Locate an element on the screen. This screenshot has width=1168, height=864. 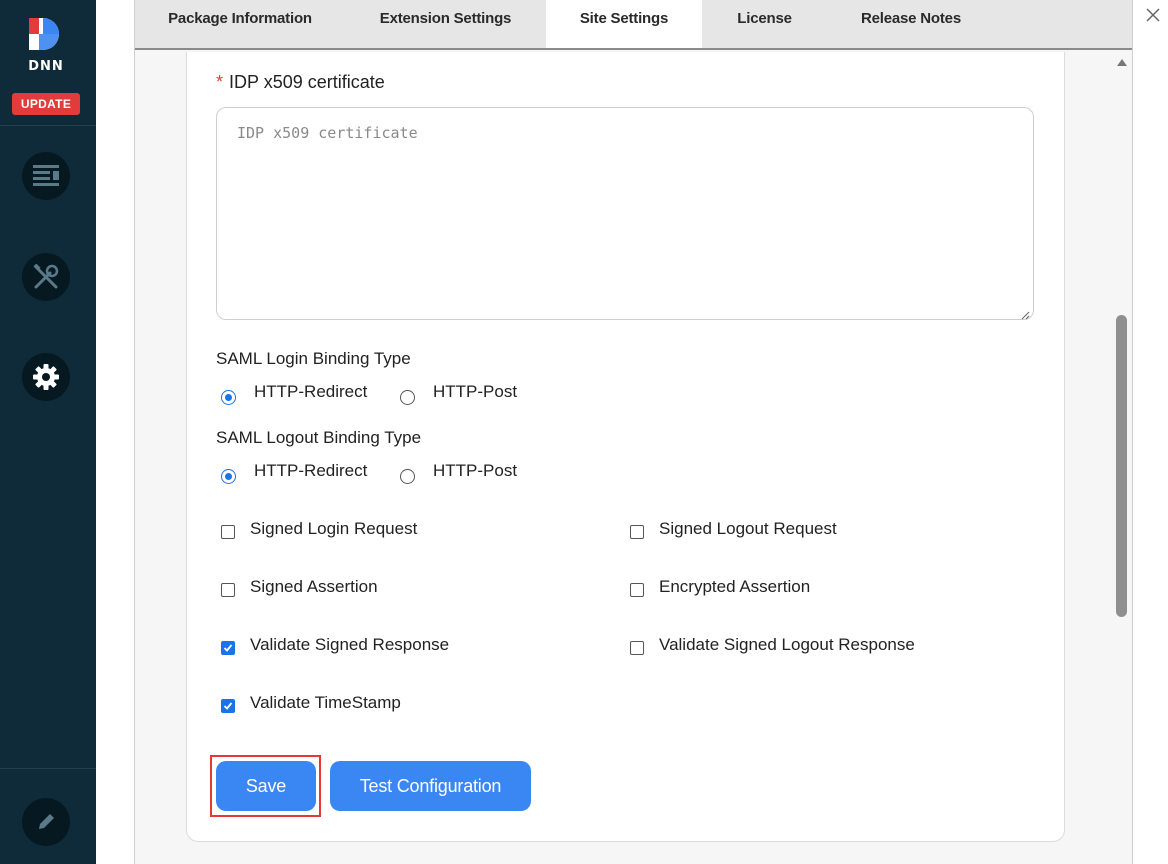
content-icon is located at coordinates (46, 176).